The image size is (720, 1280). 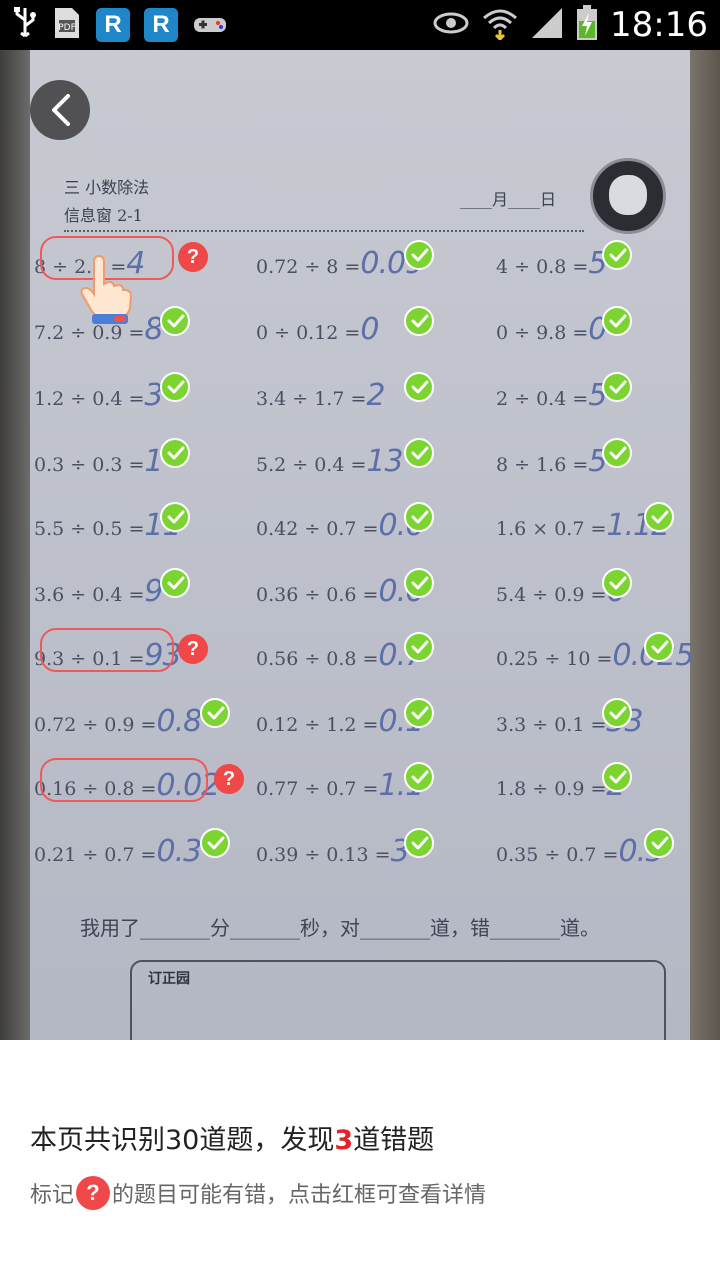 I want to click on problem-expression: 0 ÷ 9.8 =, so click(x=542, y=333).